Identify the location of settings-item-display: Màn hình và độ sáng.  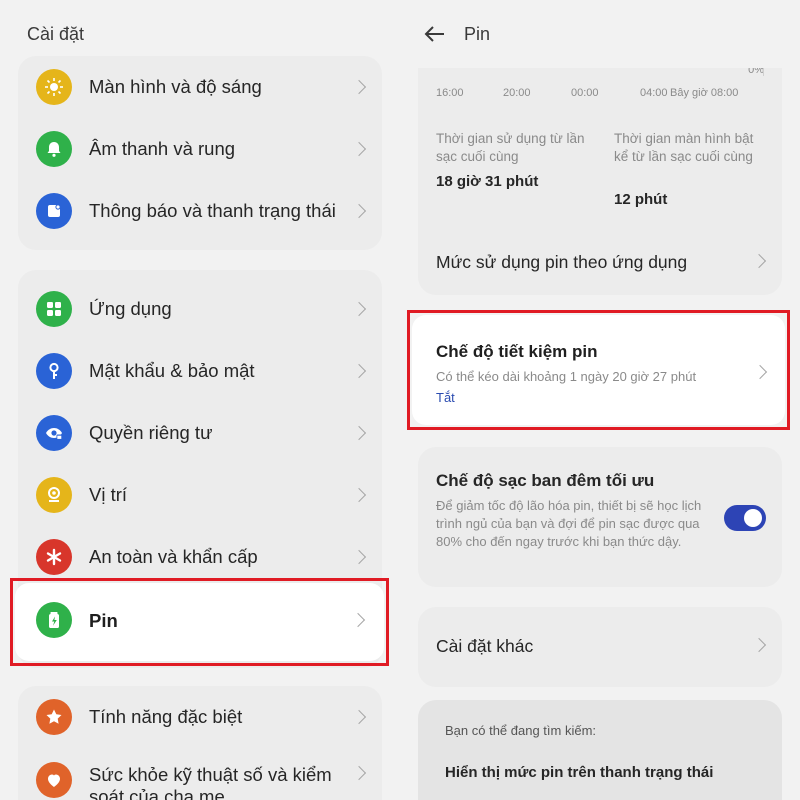
(200, 87).